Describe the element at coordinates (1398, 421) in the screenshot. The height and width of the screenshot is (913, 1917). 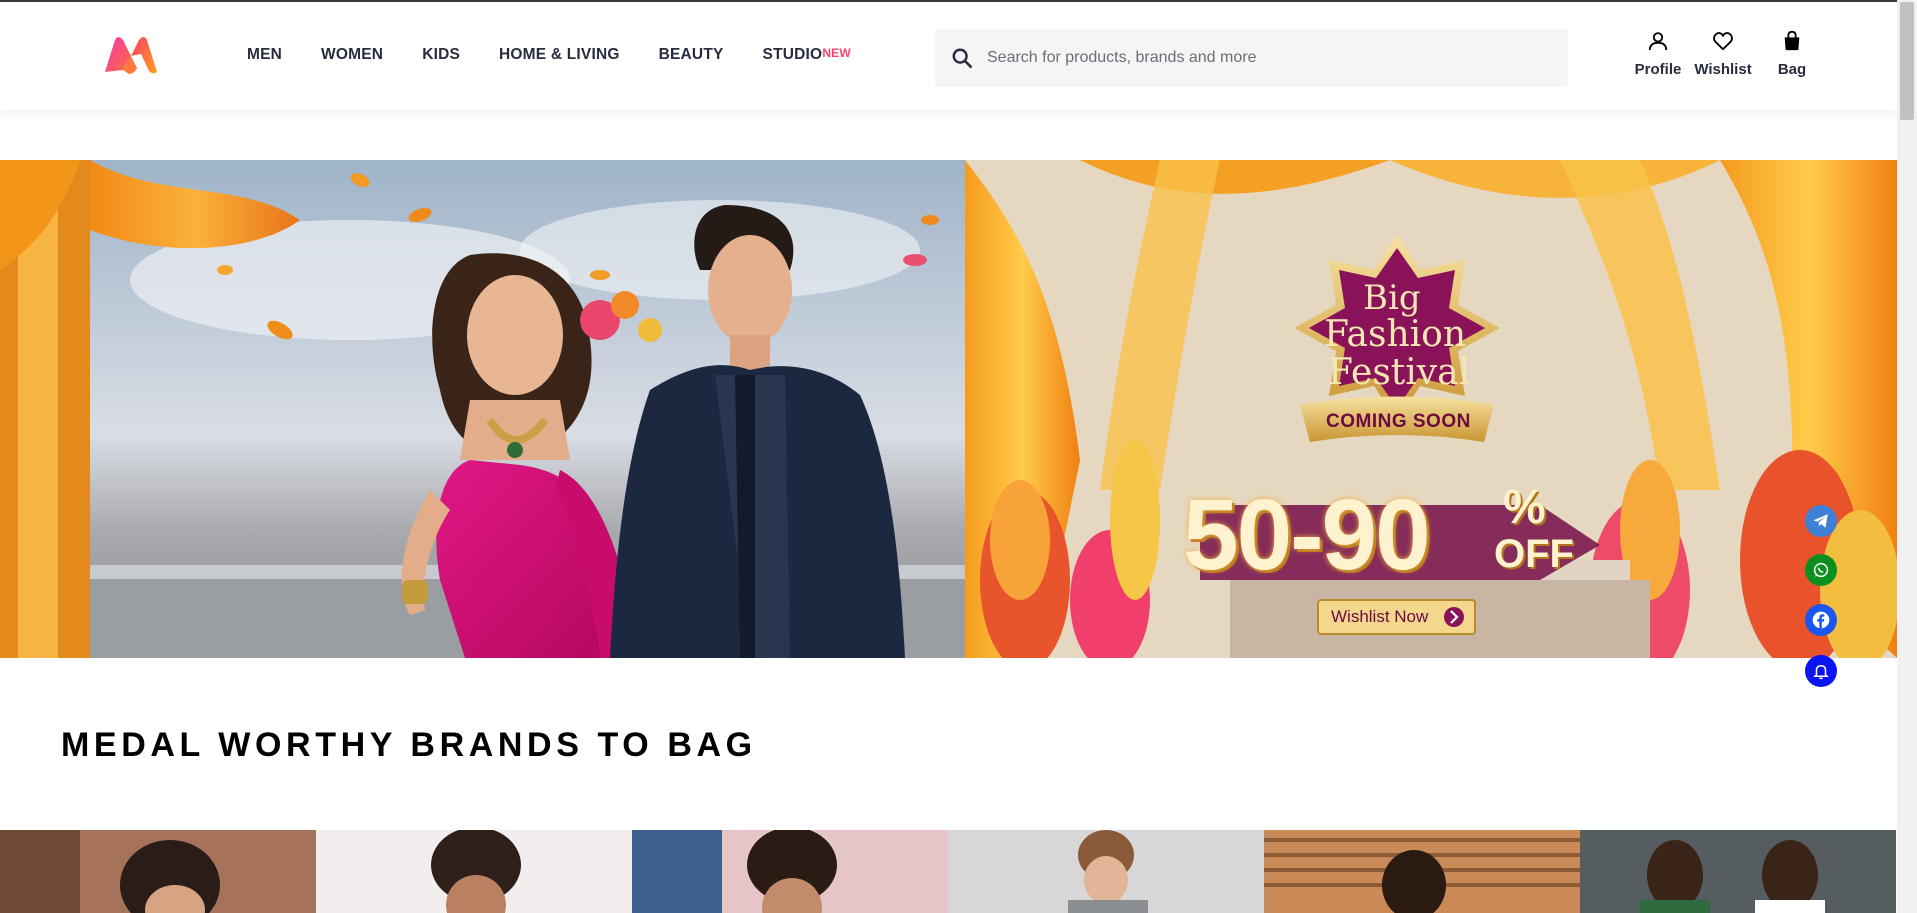
I see `coming-soon-ribbon: COMING SOON` at that location.